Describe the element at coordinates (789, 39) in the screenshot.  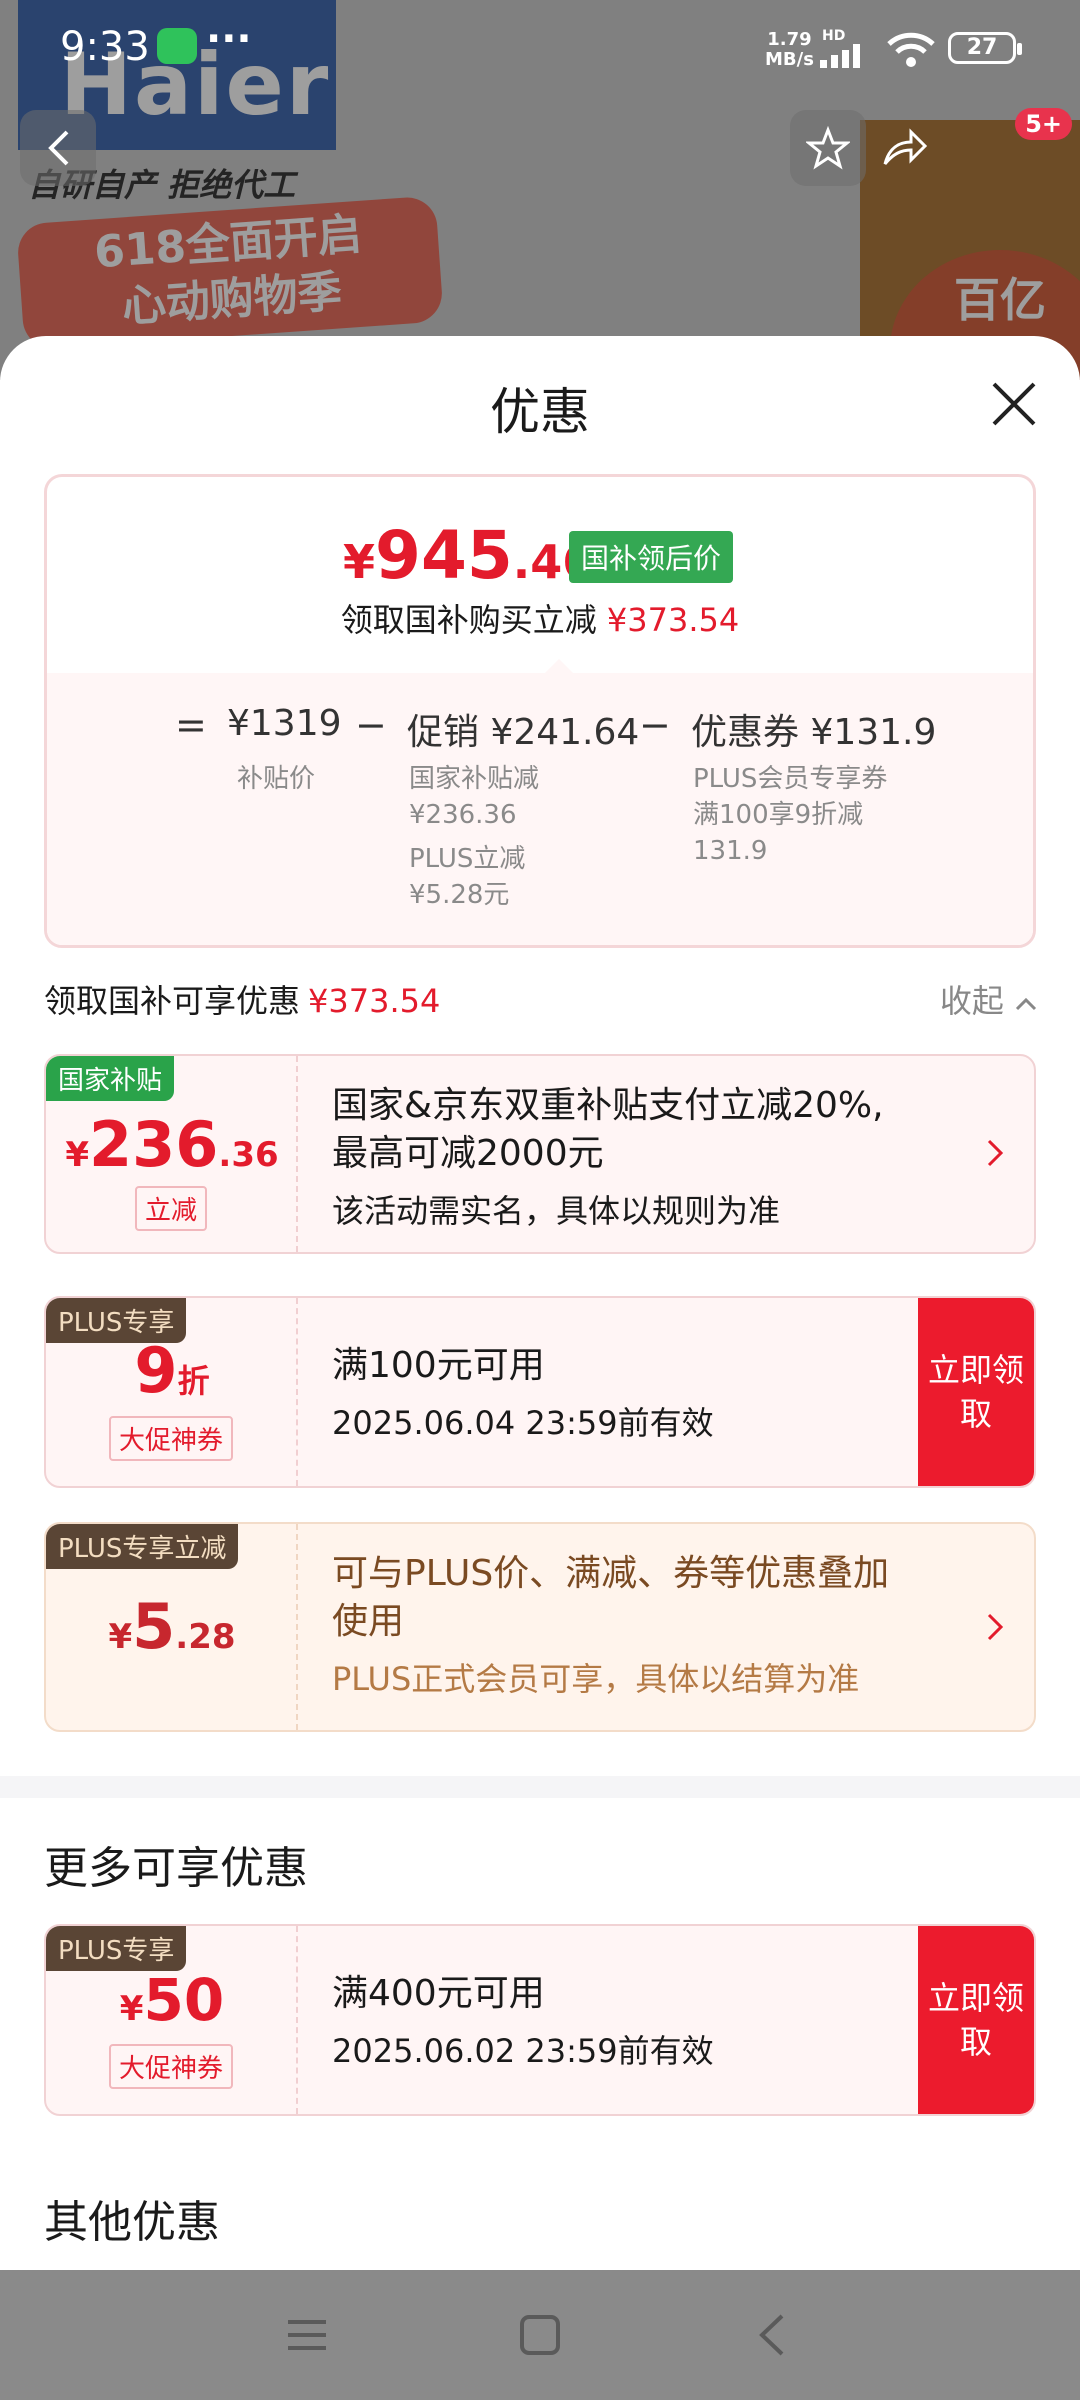
I see `network-speed-value: 1.79` at that location.